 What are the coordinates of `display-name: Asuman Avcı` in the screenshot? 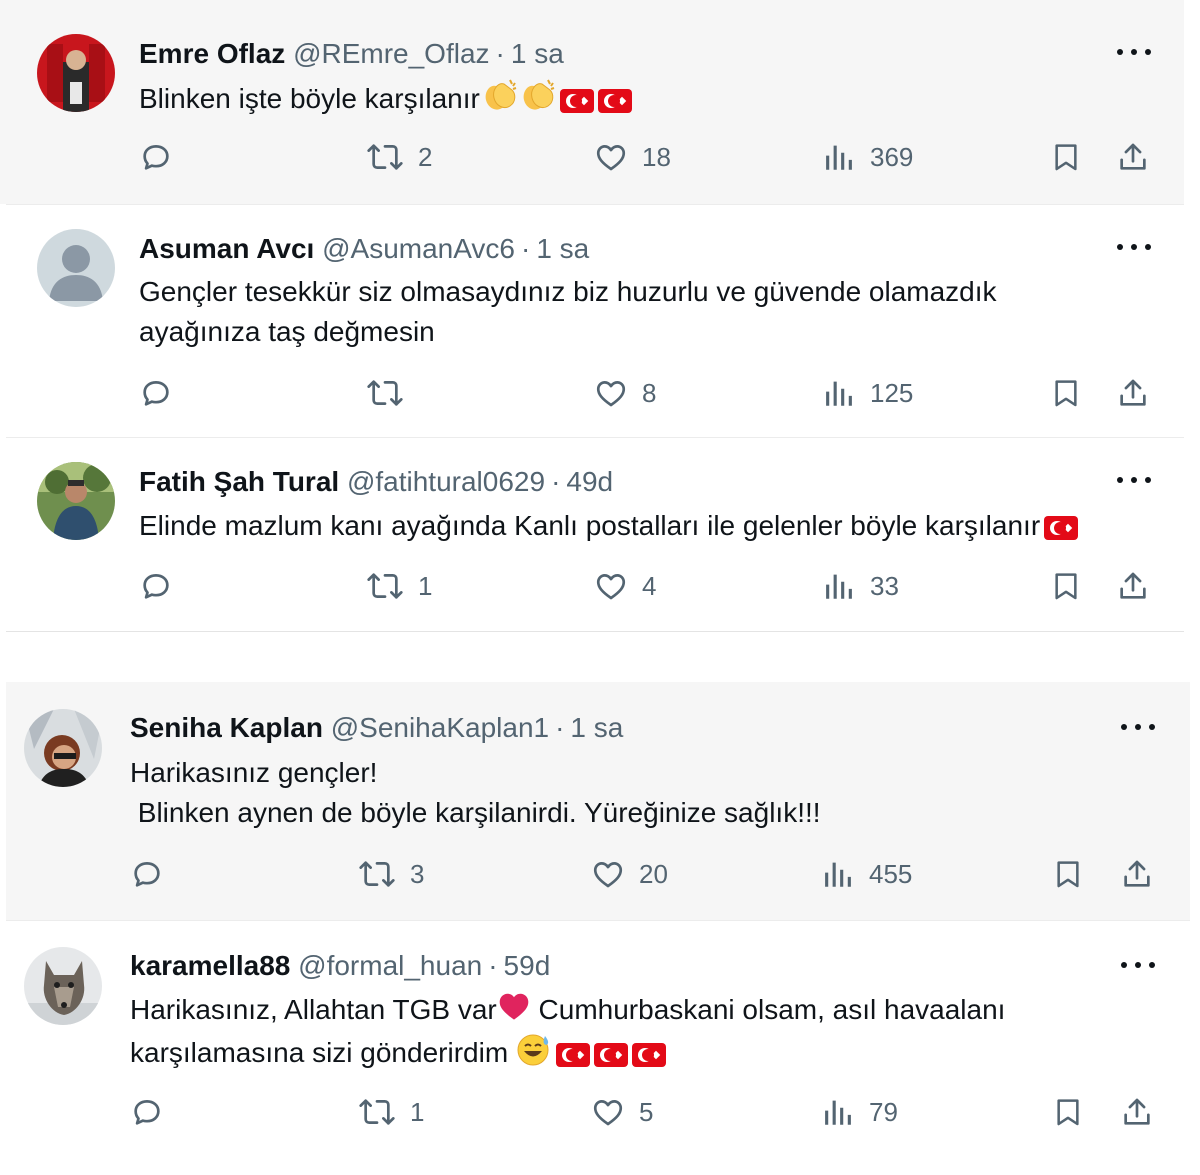 It's located at (226, 248).